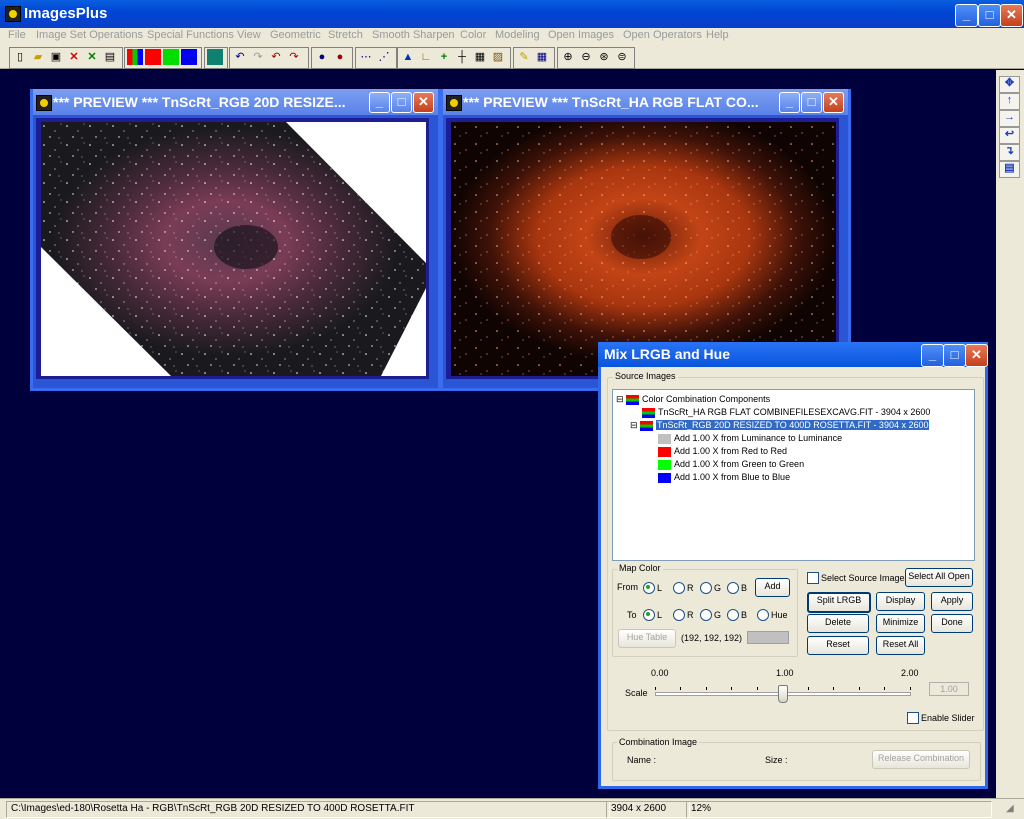  What do you see at coordinates (900, 601) in the screenshot?
I see `display-button: Display` at bounding box center [900, 601].